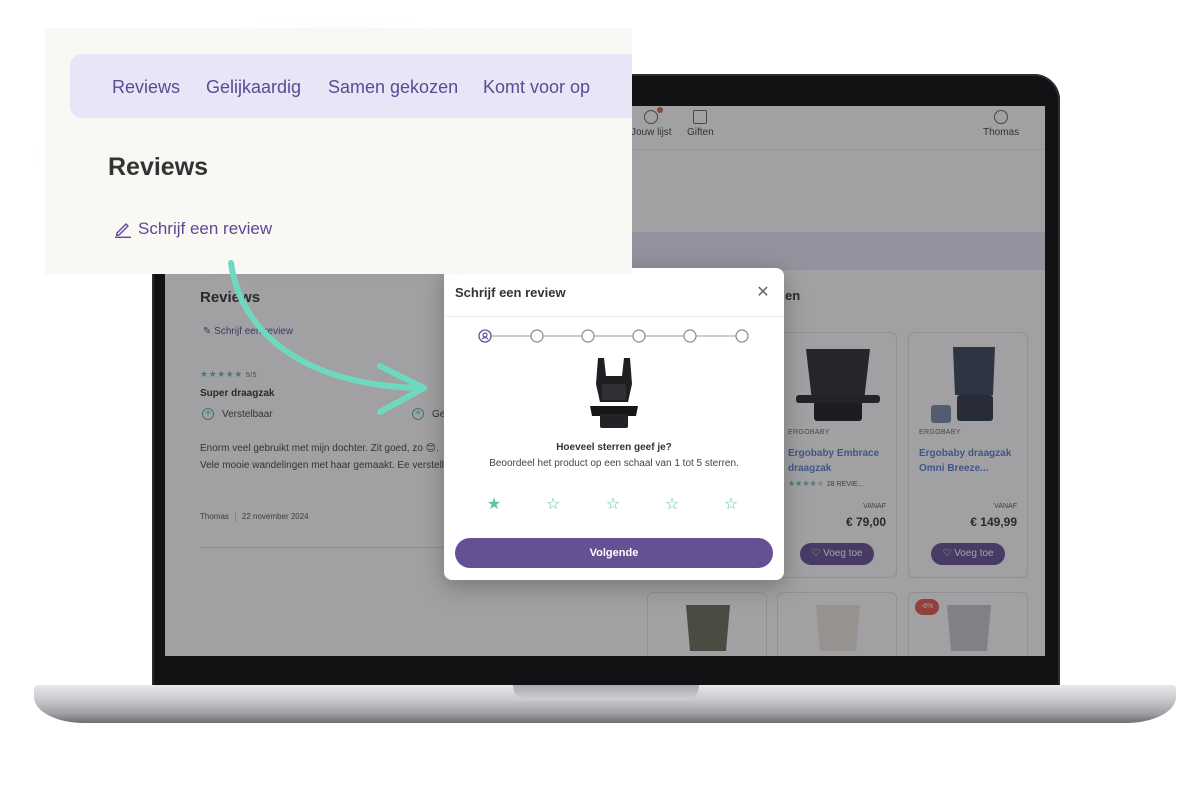 The height and width of the screenshot is (800, 1200). Describe the element at coordinates (494, 505) in the screenshot. I see `star-icon: ★` at that location.